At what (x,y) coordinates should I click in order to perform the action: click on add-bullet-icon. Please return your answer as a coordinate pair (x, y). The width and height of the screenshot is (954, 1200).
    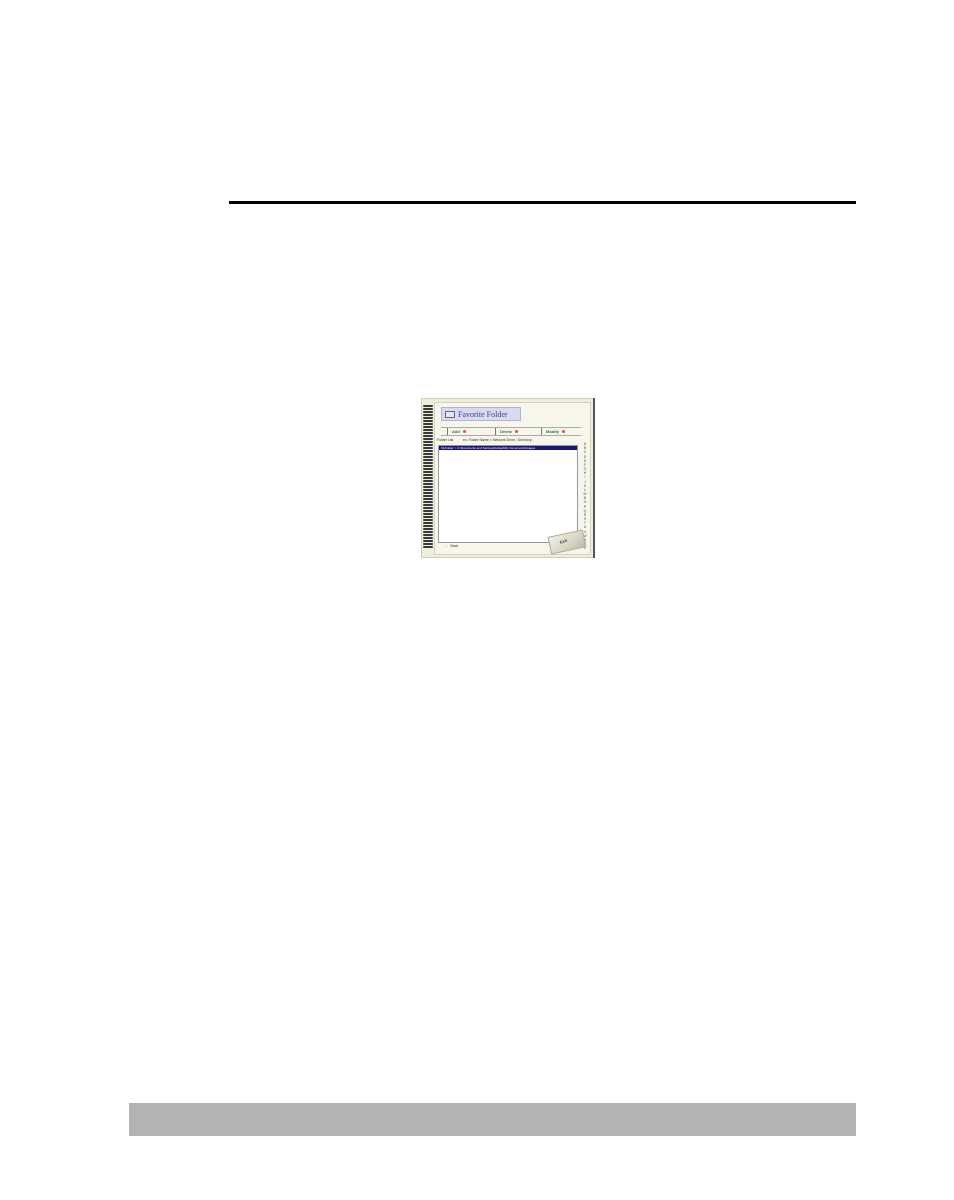
    Looking at the image, I should click on (464, 432).